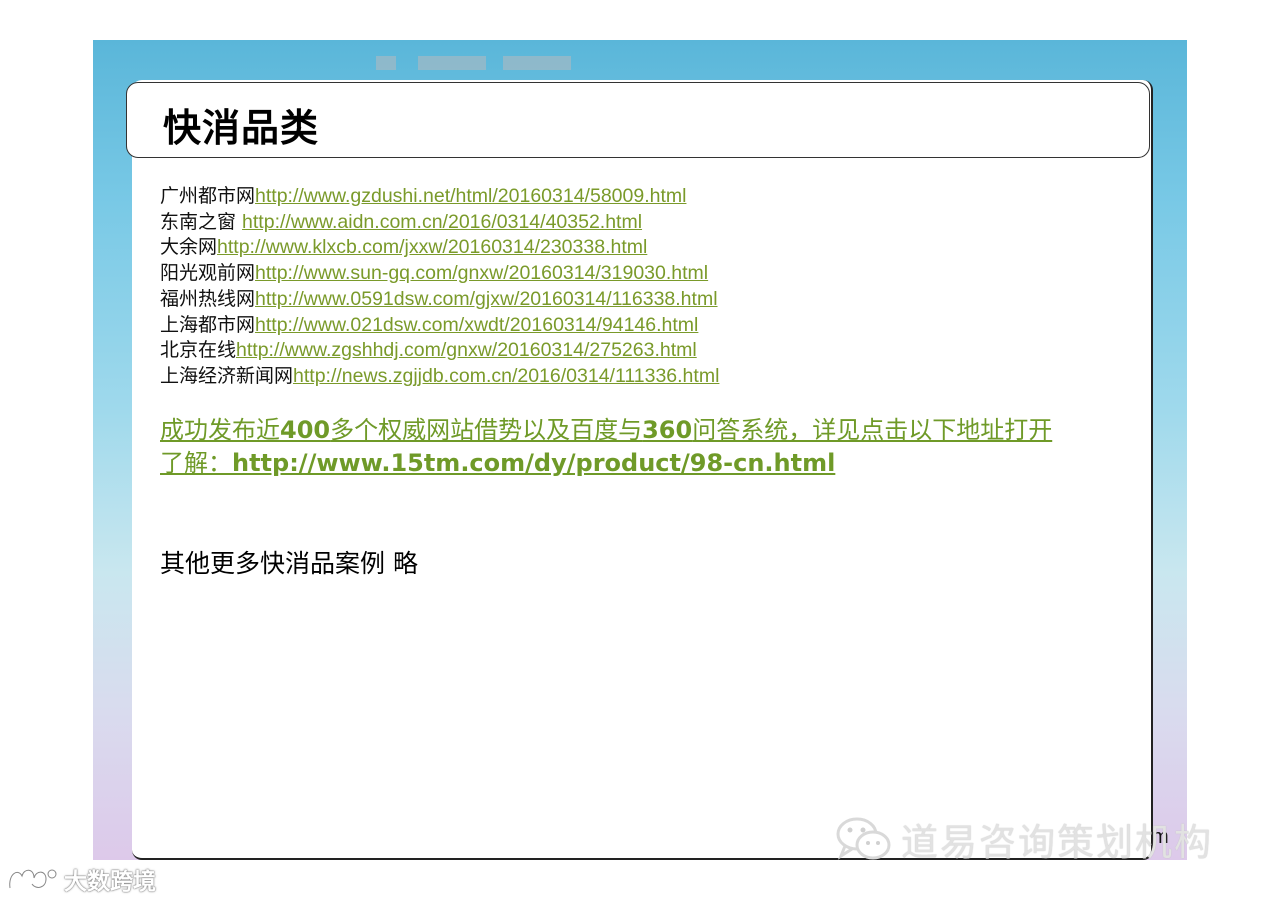  I want to click on site-name: 广州都市网, so click(208, 196).